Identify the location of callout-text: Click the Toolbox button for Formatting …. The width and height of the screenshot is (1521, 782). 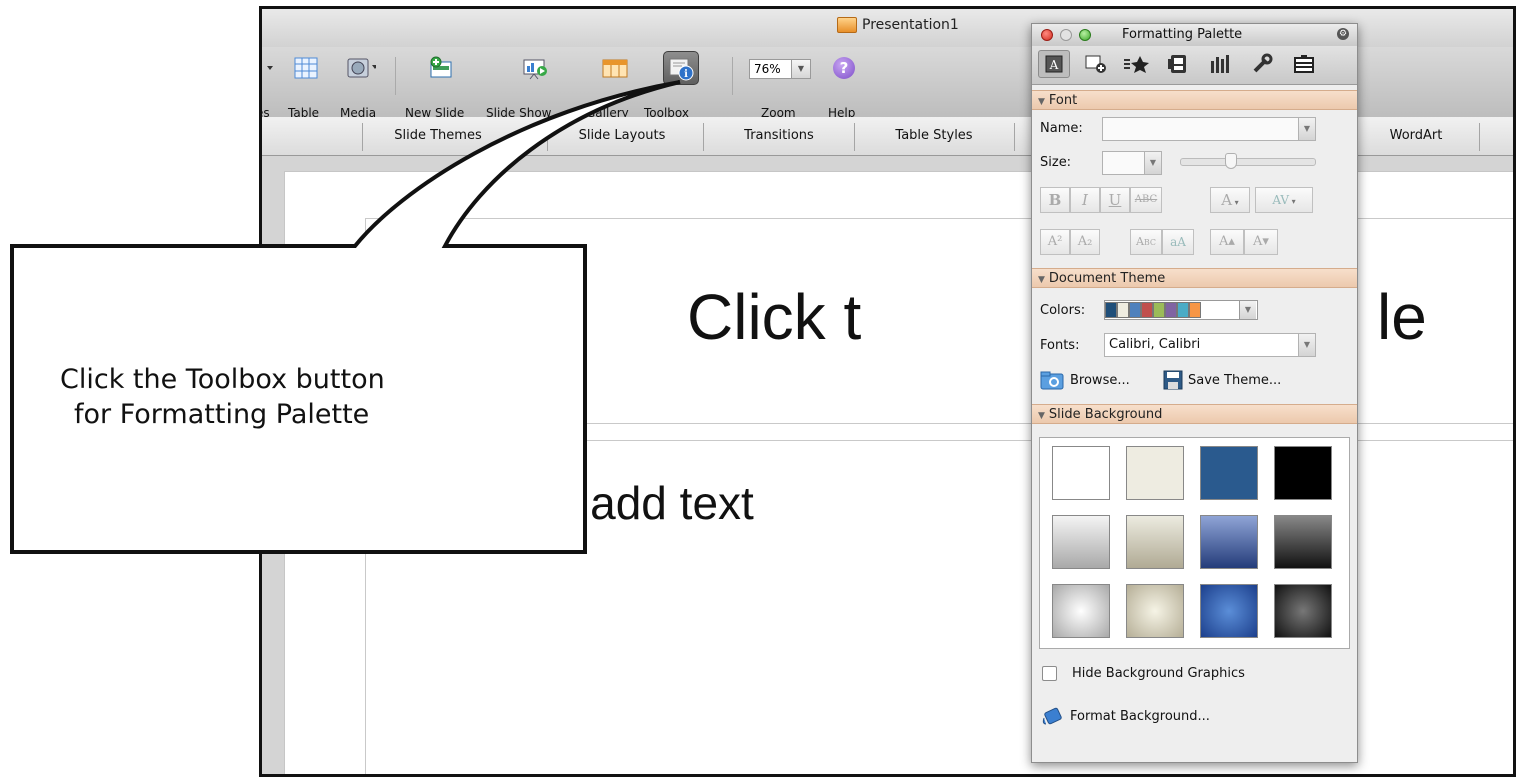
(310, 397).